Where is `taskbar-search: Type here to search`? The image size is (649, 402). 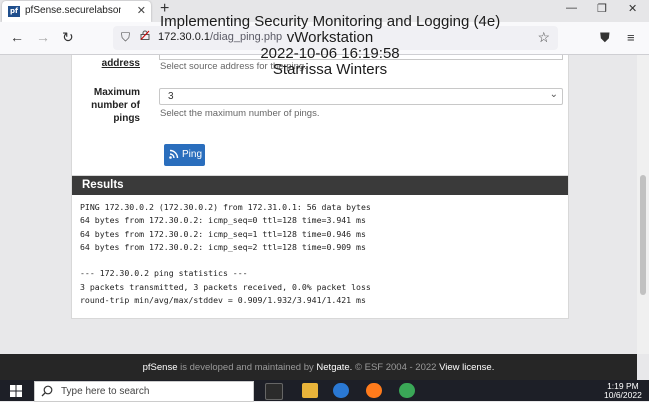 taskbar-search: Type here to search is located at coordinates (144, 391).